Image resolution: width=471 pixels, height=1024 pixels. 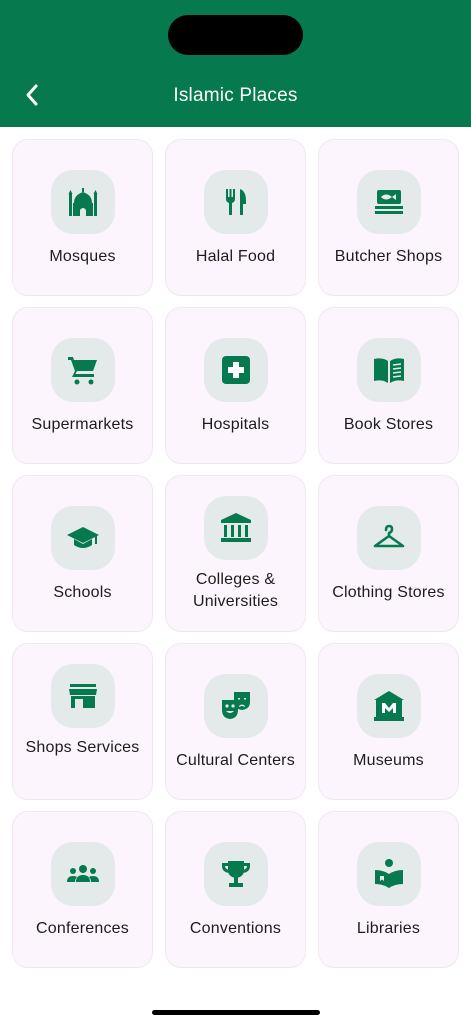 I want to click on category-card-shops-services: Shops Services, so click(x=82, y=721).